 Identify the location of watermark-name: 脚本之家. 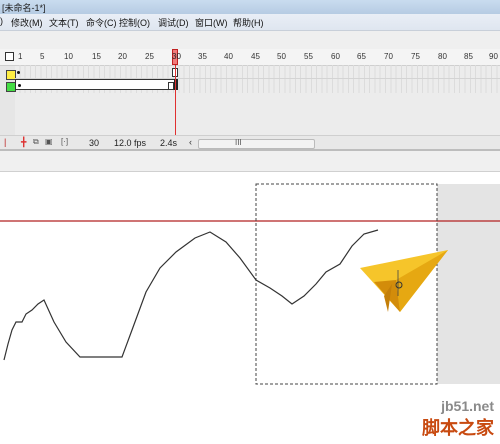
(458, 428).